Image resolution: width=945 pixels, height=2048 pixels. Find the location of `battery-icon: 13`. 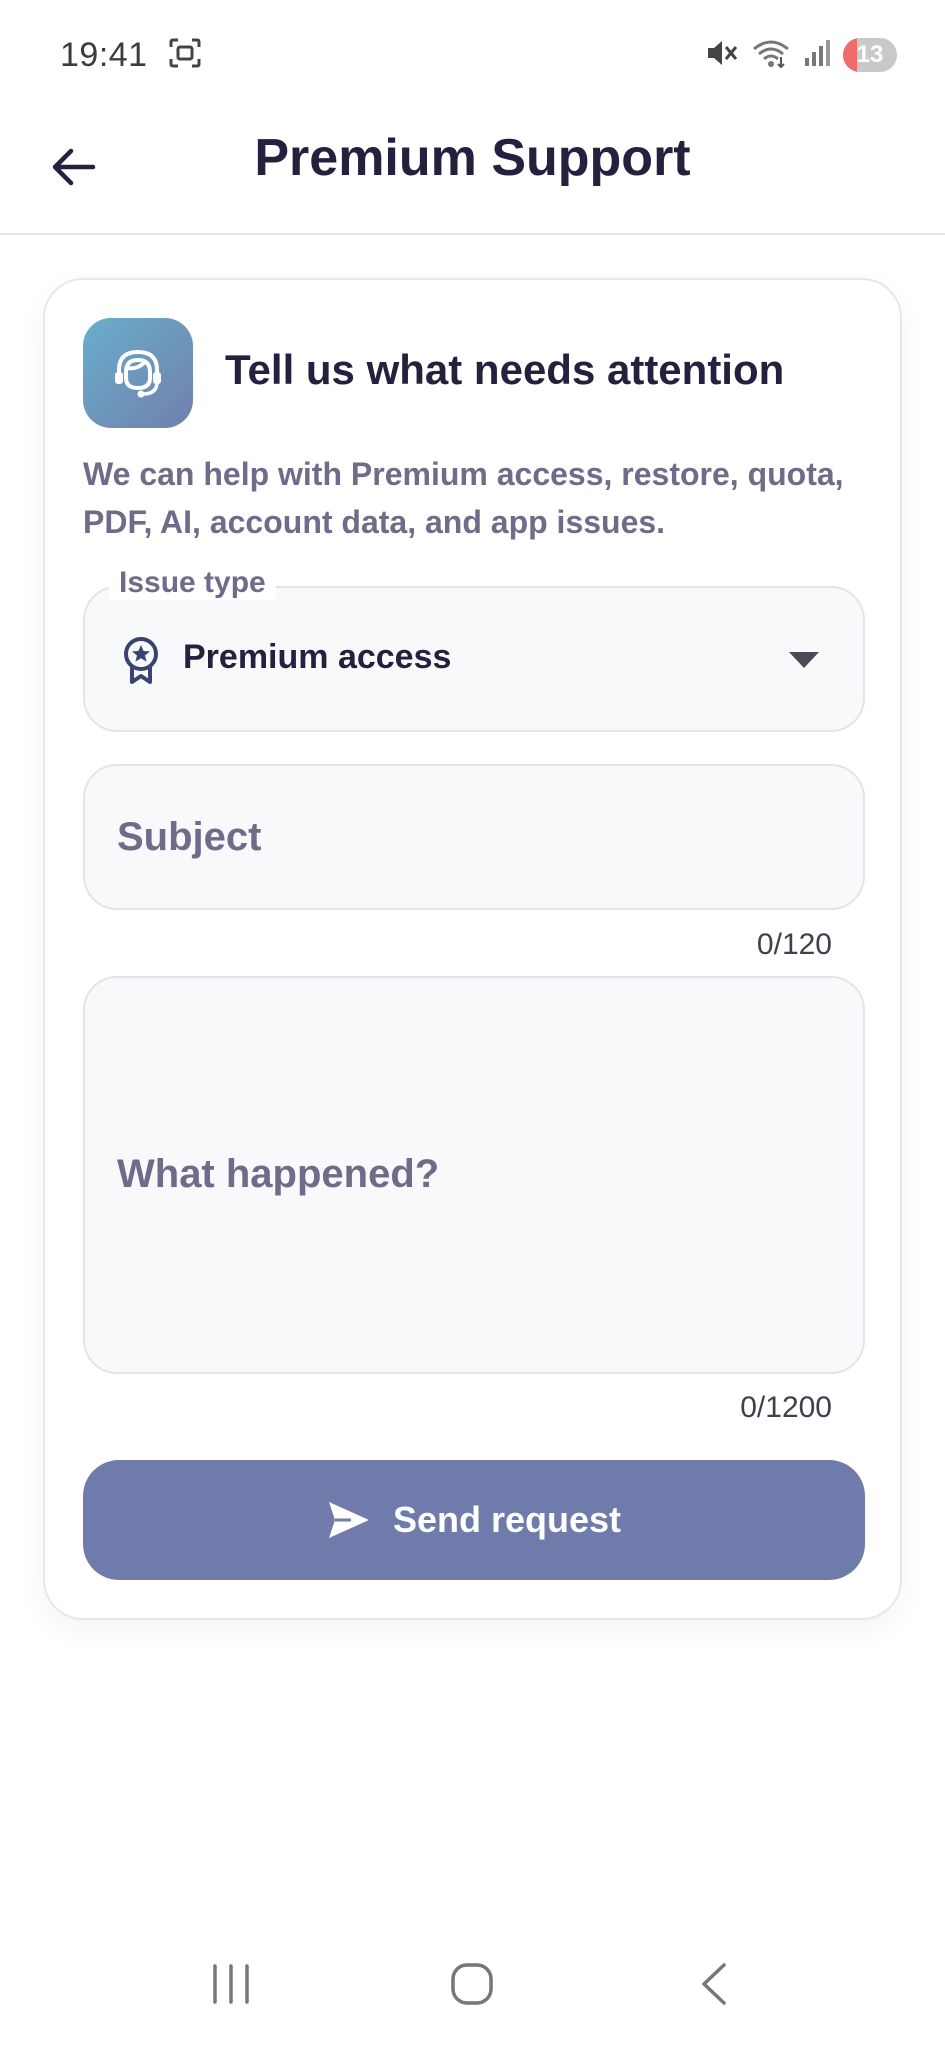

battery-icon: 13 is located at coordinates (870, 55).